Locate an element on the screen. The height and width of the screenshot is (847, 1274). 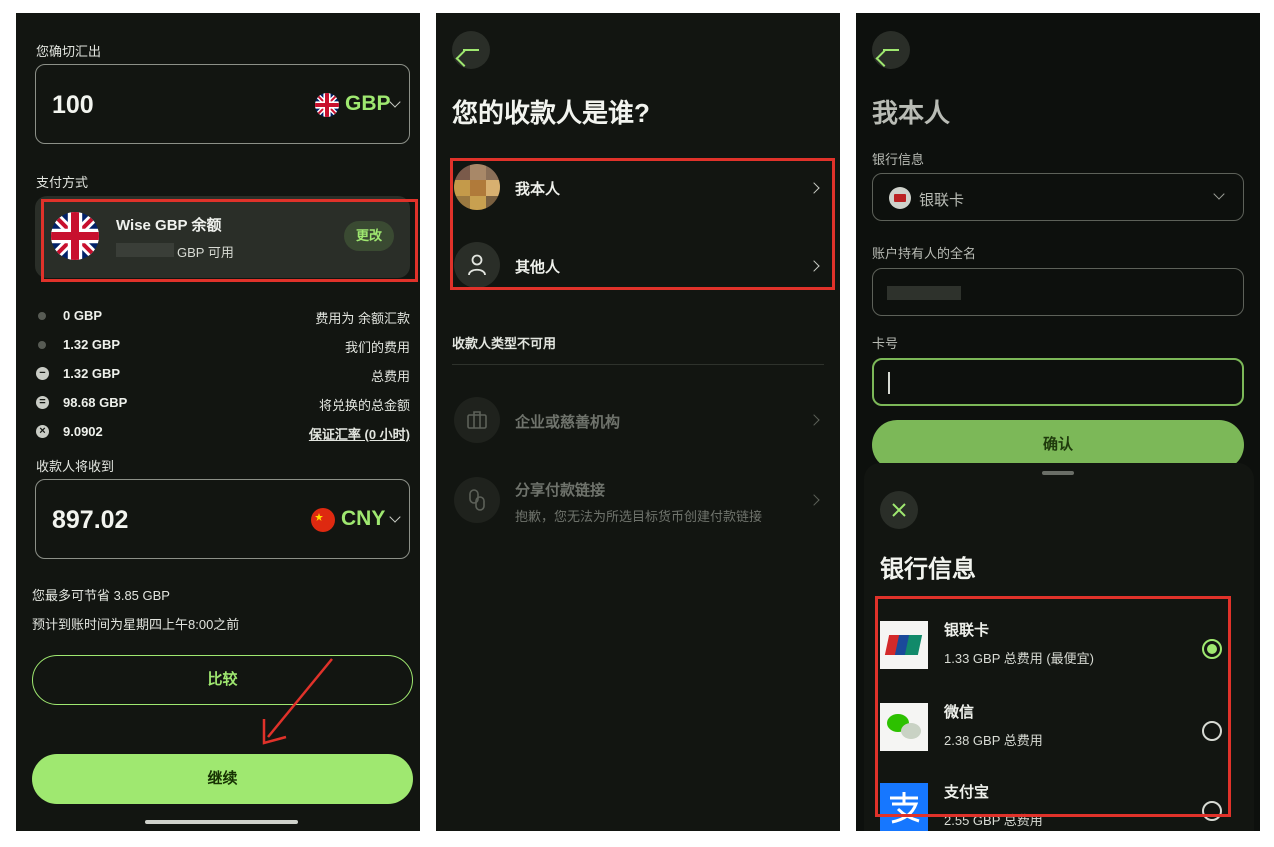
close-button is located at coordinates (899, 510).